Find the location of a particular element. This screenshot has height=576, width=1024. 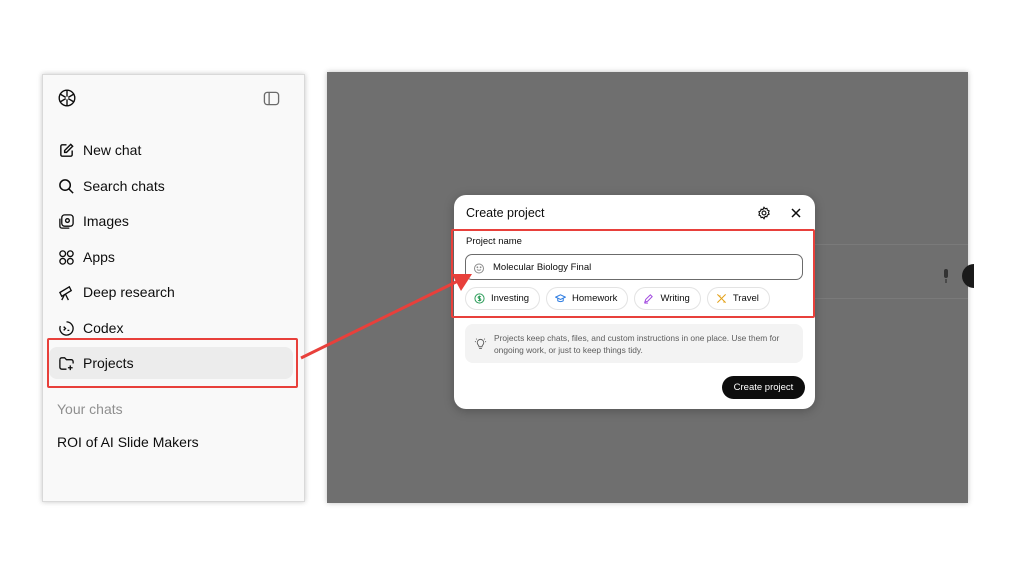

sidebar-item-label: Search chats is located at coordinates (124, 186).